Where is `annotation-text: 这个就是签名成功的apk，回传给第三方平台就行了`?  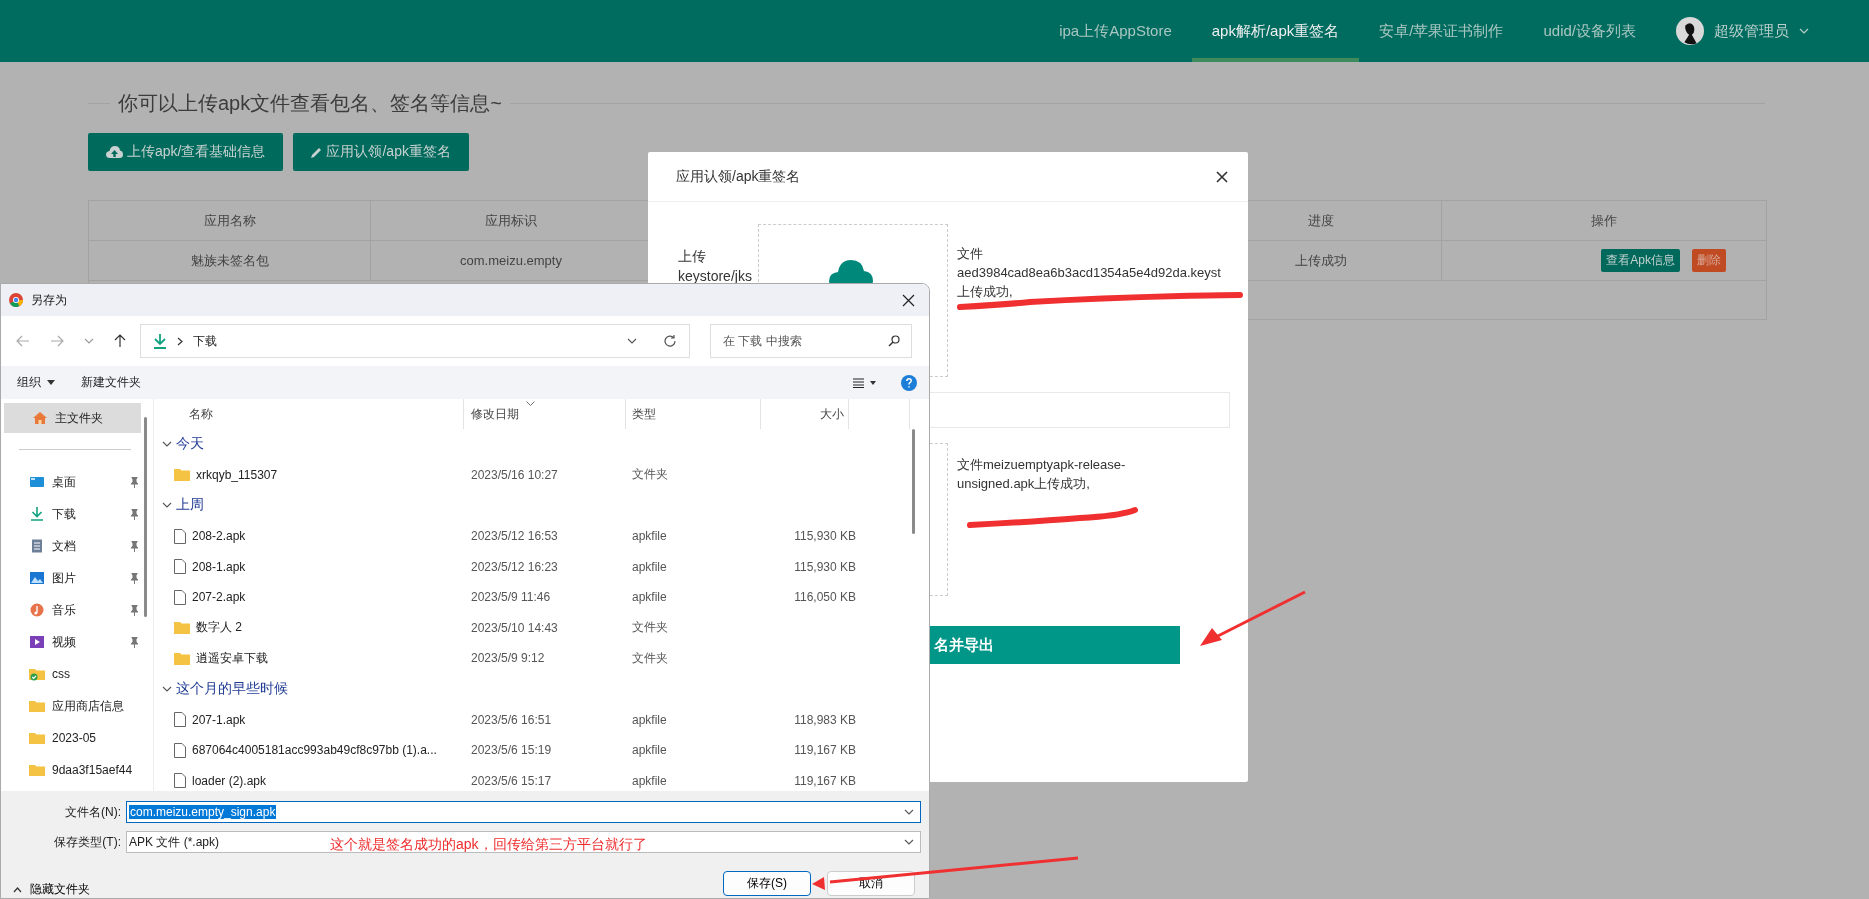 annotation-text: 这个就是签名成功的apk，回传给第三方平台就行了 is located at coordinates (488, 845).